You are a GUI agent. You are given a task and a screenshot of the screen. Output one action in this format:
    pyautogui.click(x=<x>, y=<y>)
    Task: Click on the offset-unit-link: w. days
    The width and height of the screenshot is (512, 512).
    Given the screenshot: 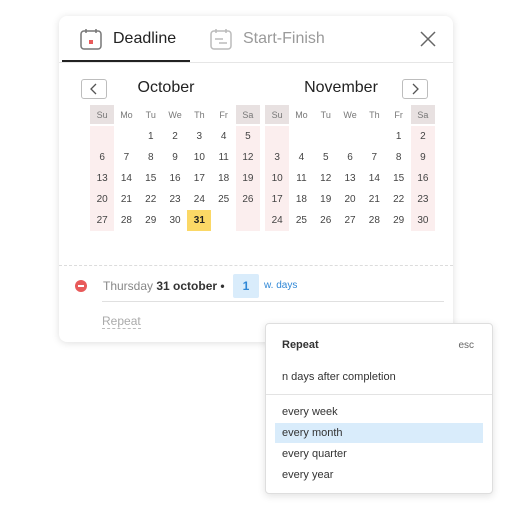 What is the action you would take?
    pyautogui.click(x=280, y=285)
    